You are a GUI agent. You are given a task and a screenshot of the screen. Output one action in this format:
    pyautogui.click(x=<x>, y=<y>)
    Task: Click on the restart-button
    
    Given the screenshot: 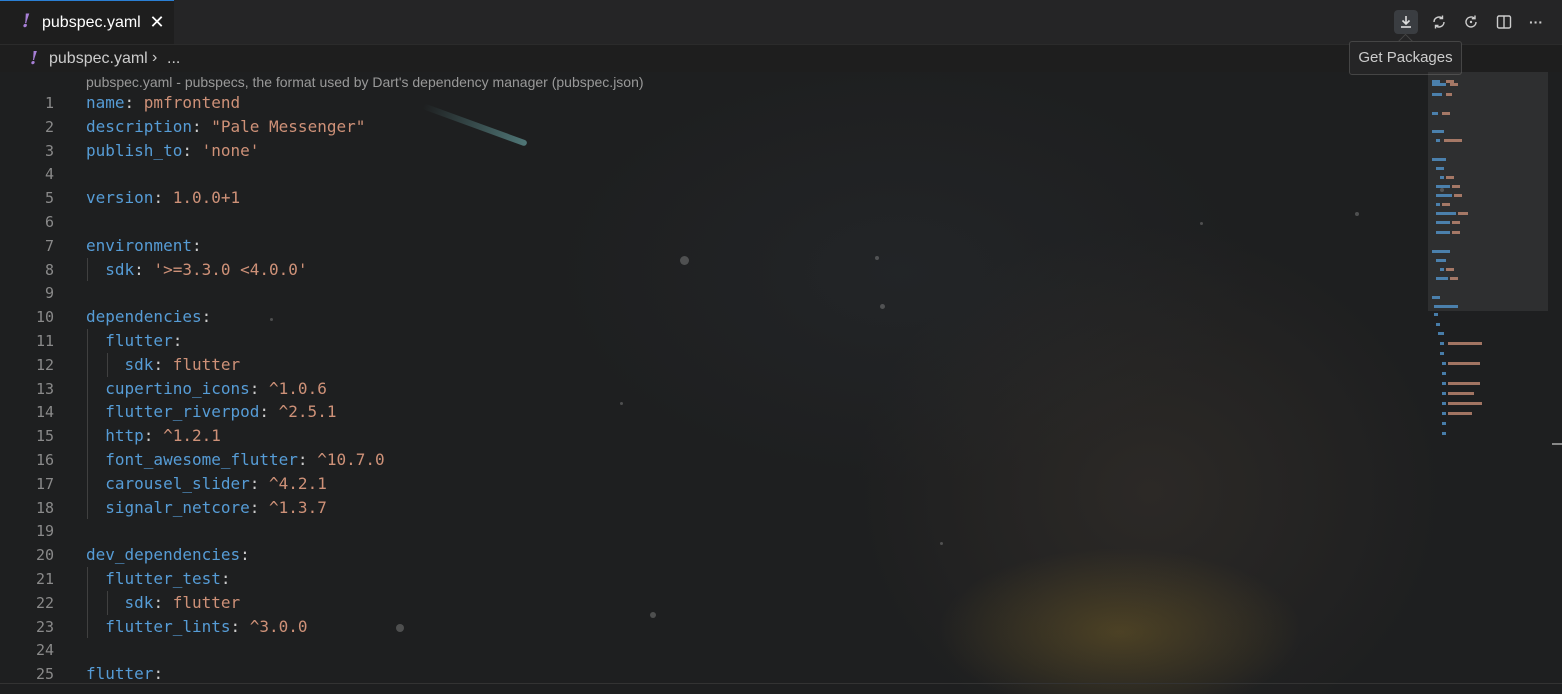 What is the action you would take?
    pyautogui.click(x=1471, y=22)
    